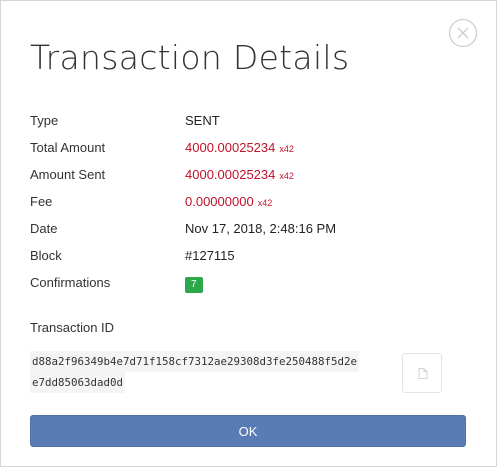 The height and width of the screenshot is (467, 497). I want to click on date-label: Date, so click(44, 228).